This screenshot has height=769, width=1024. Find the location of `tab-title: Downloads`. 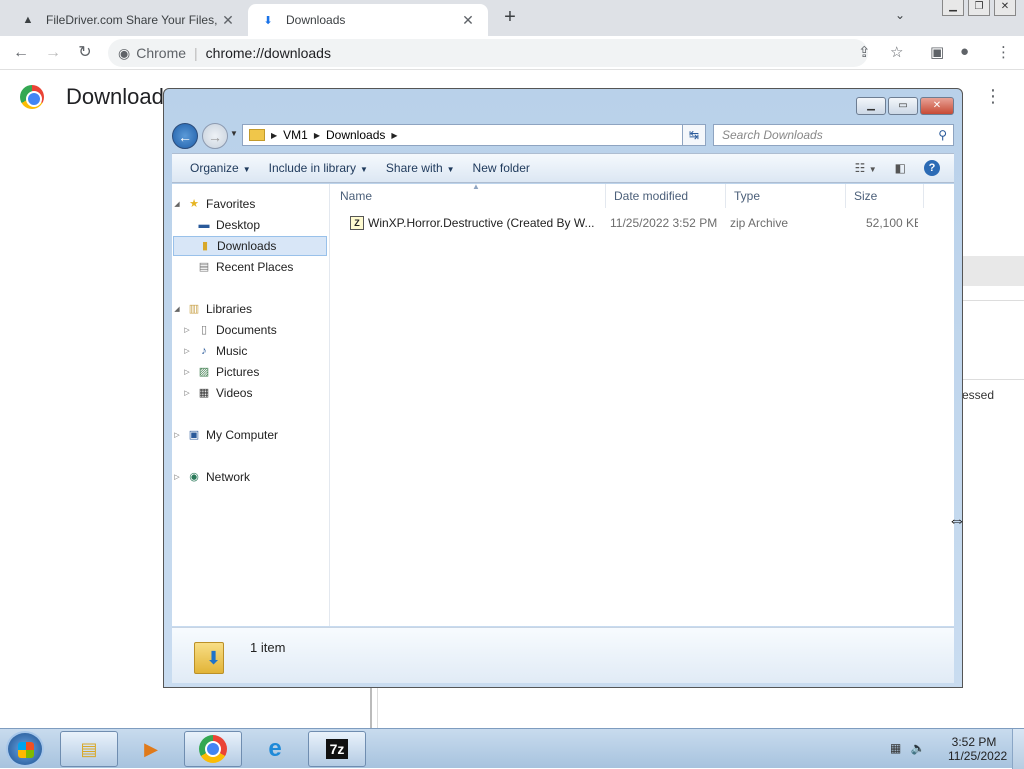

tab-title: Downloads is located at coordinates (316, 20).